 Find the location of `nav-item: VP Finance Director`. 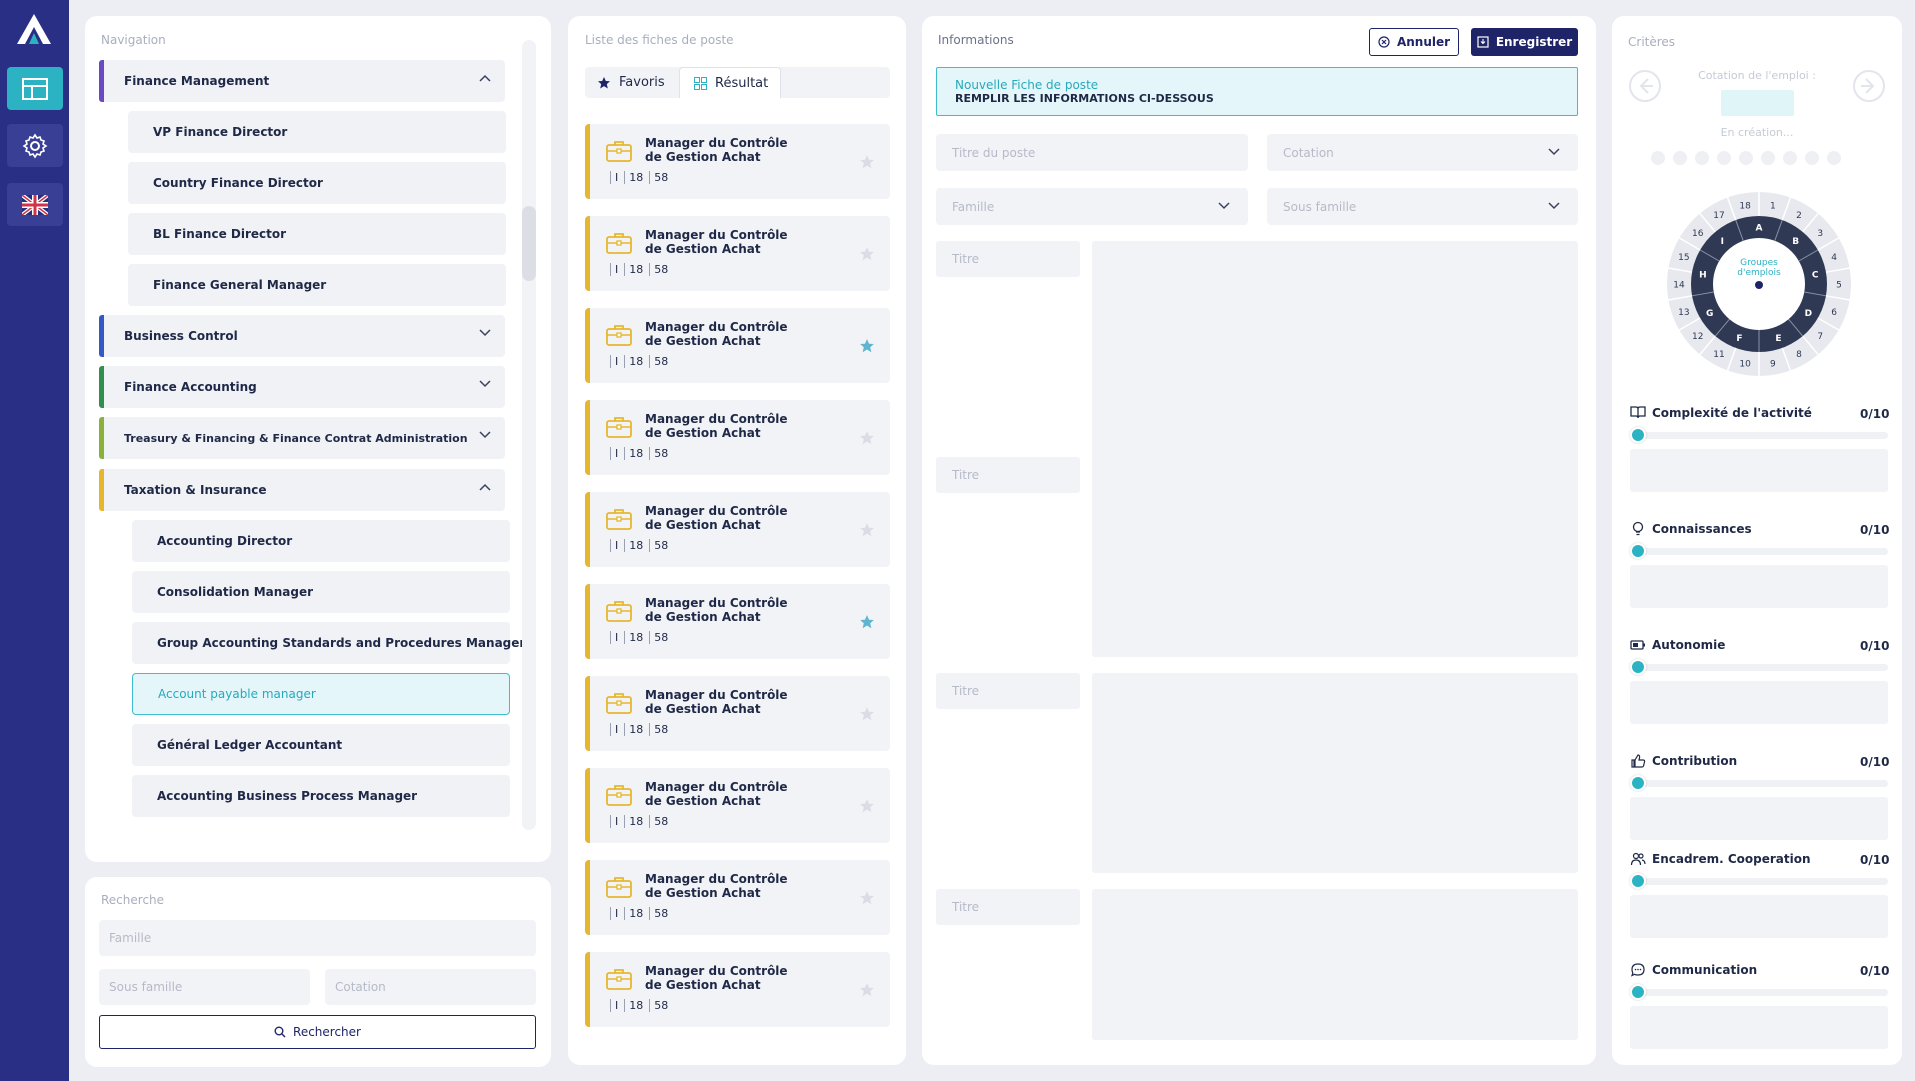

nav-item: VP Finance Director is located at coordinates (317, 132).